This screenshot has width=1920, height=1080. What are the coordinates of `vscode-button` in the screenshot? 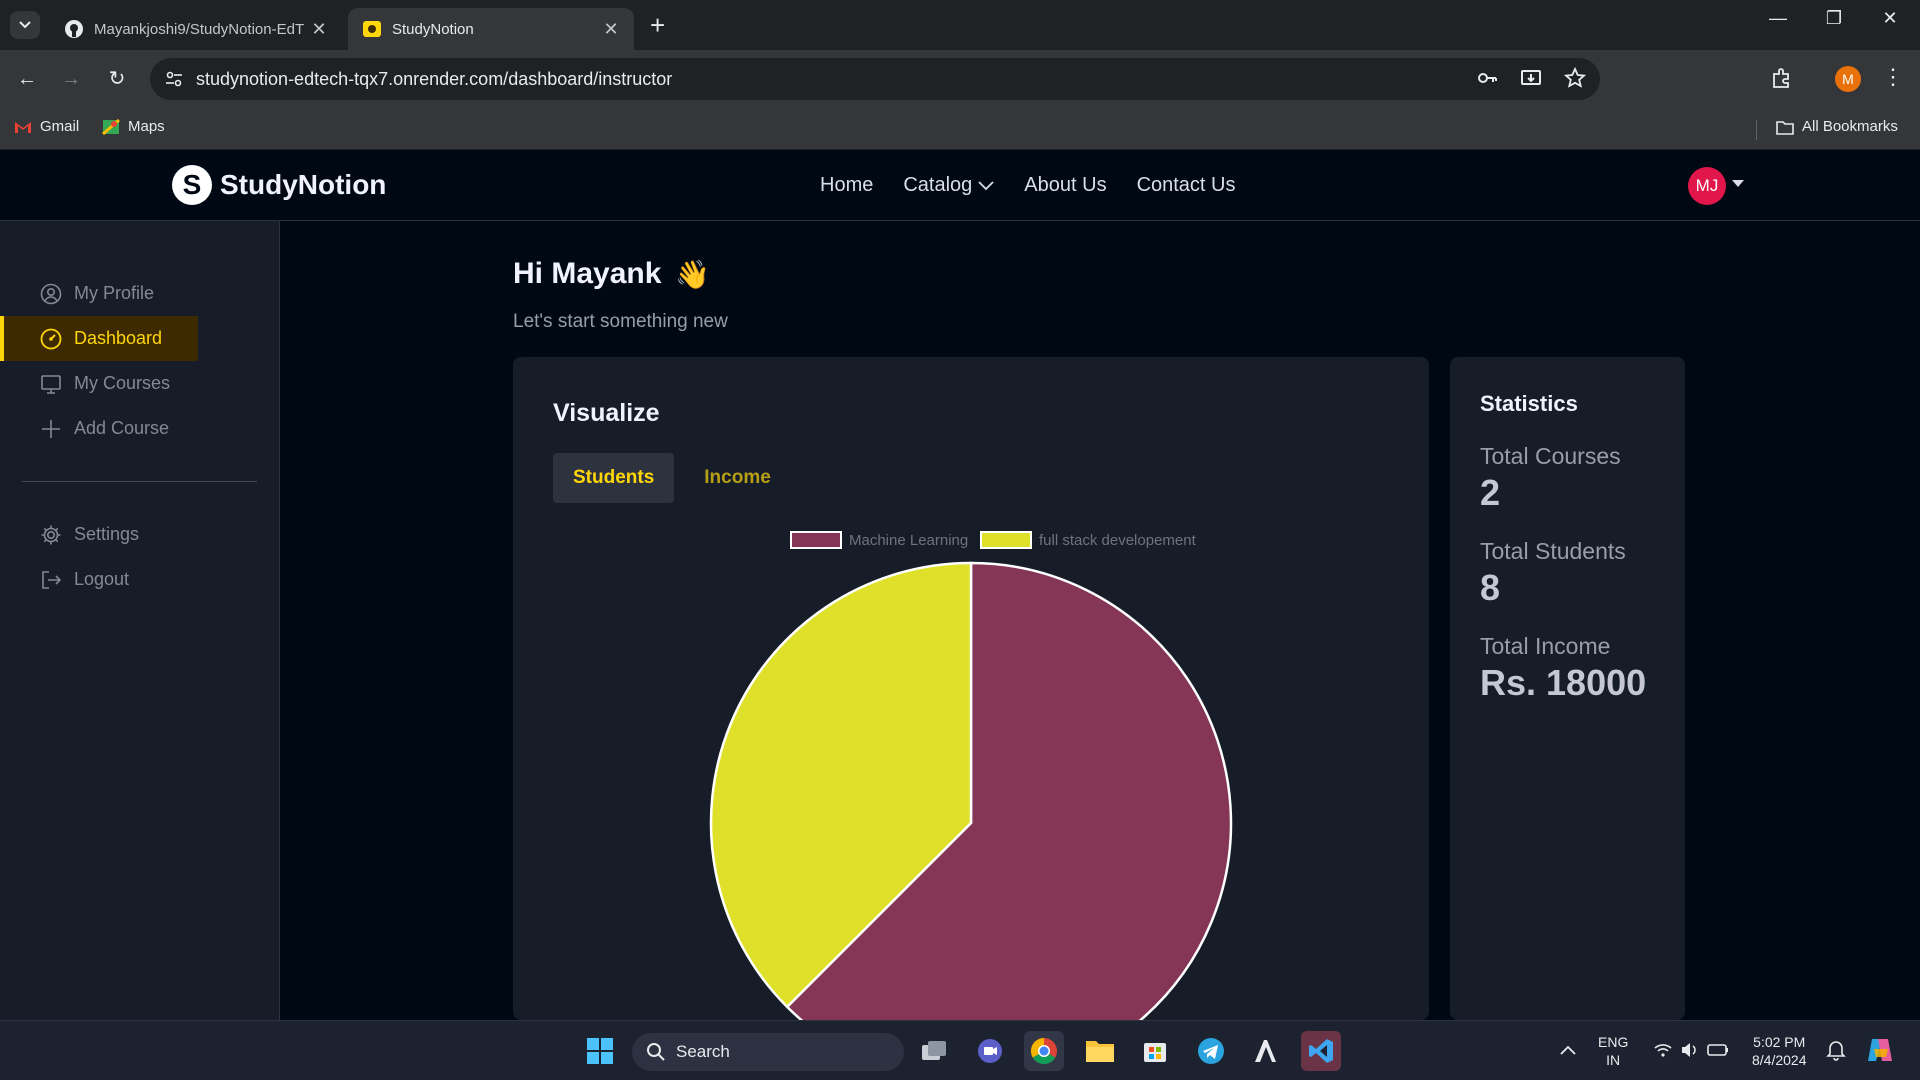 It's located at (1321, 1051).